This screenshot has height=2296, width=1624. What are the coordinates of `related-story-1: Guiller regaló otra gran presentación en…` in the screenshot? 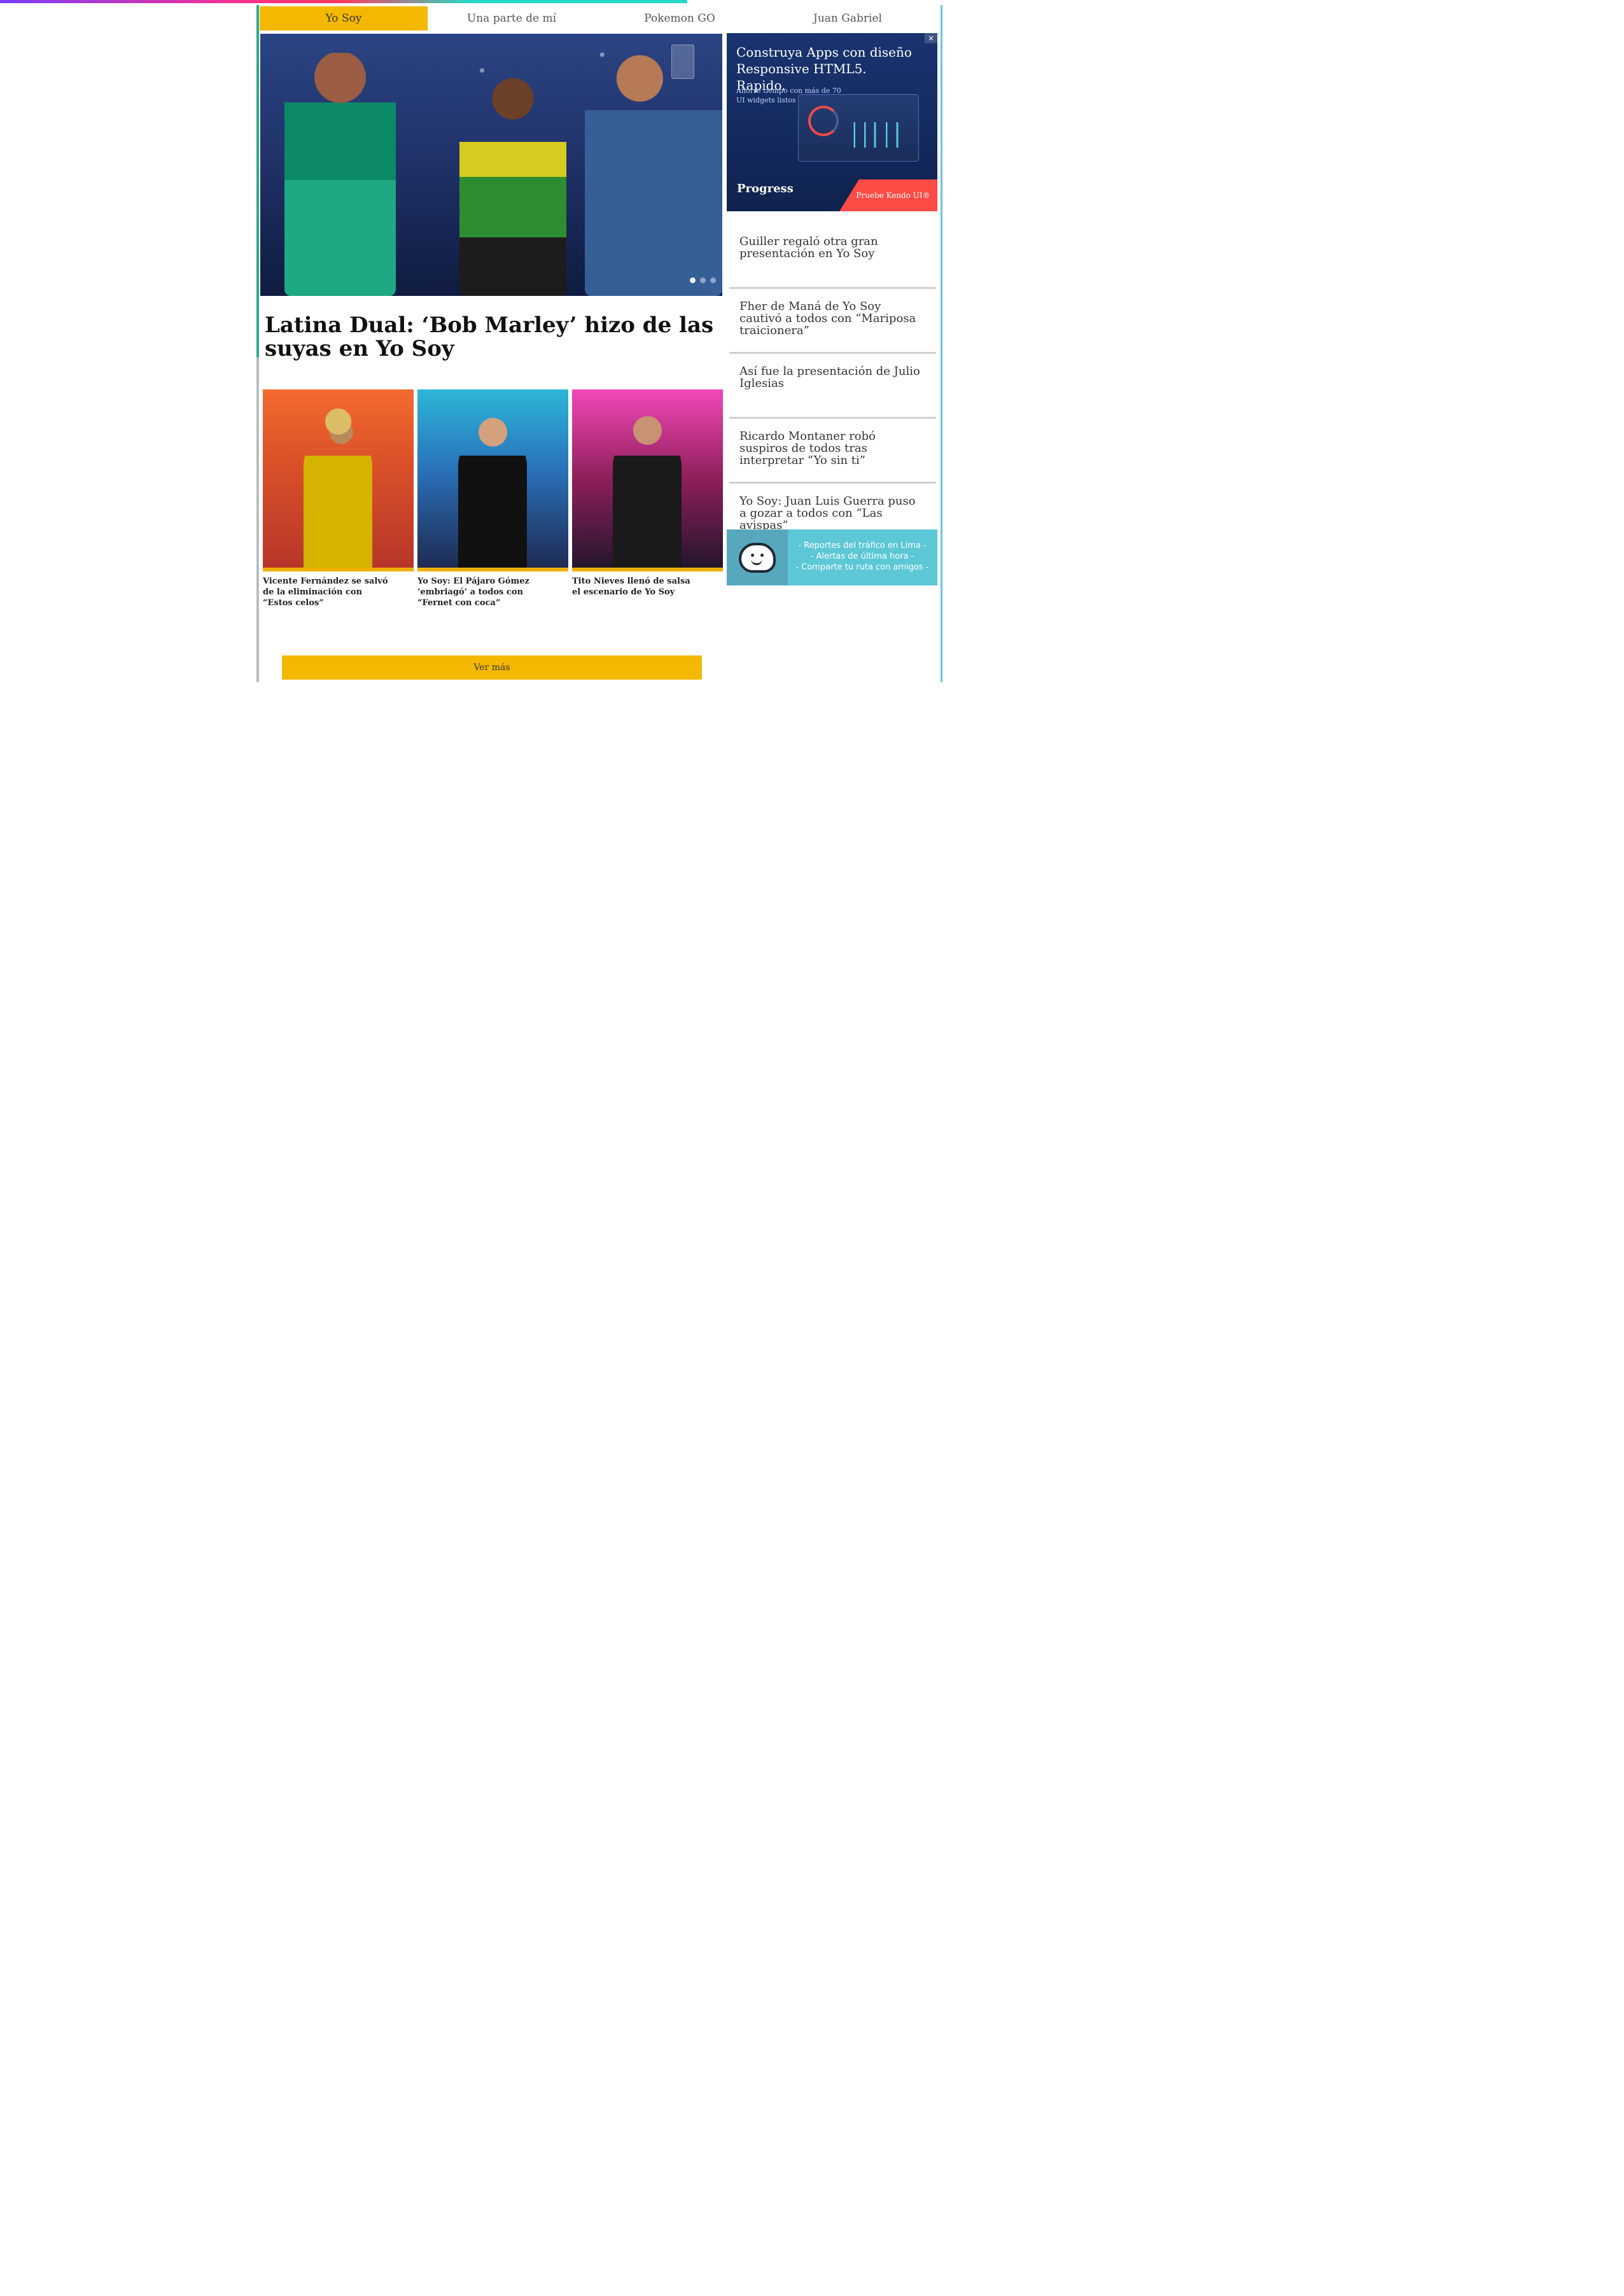 It's located at (832, 256).